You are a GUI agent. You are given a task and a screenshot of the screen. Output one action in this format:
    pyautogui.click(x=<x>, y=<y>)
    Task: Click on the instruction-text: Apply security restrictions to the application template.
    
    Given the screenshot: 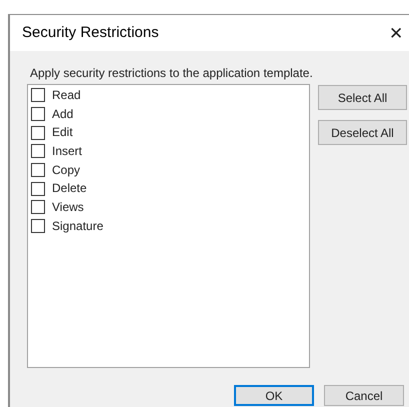 What is the action you would take?
    pyautogui.click(x=171, y=73)
    